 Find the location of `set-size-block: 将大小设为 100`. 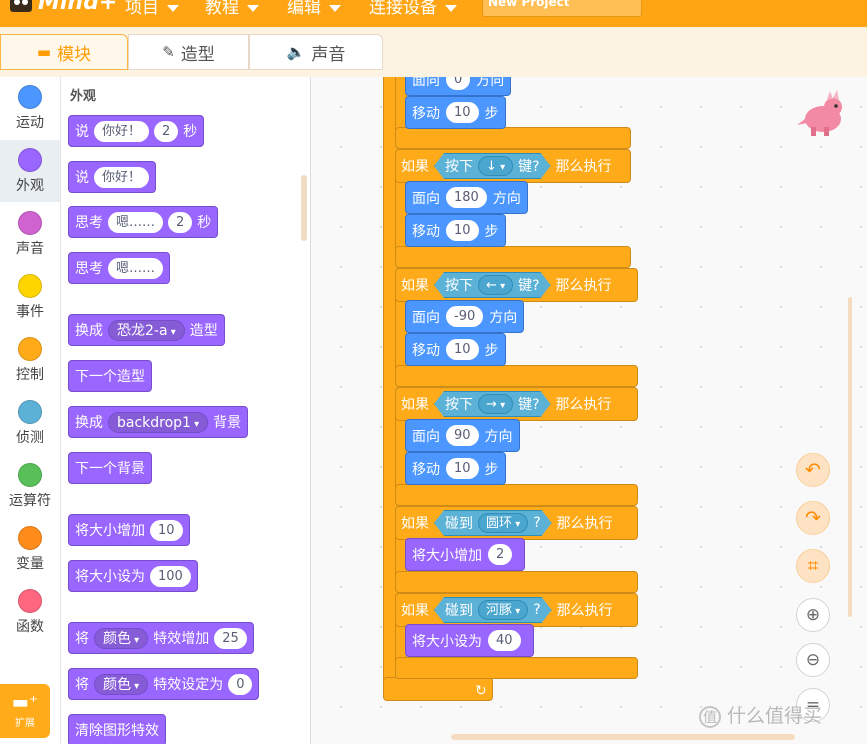

set-size-block: 将大小设为 100 is located at coordinates (133, 576).